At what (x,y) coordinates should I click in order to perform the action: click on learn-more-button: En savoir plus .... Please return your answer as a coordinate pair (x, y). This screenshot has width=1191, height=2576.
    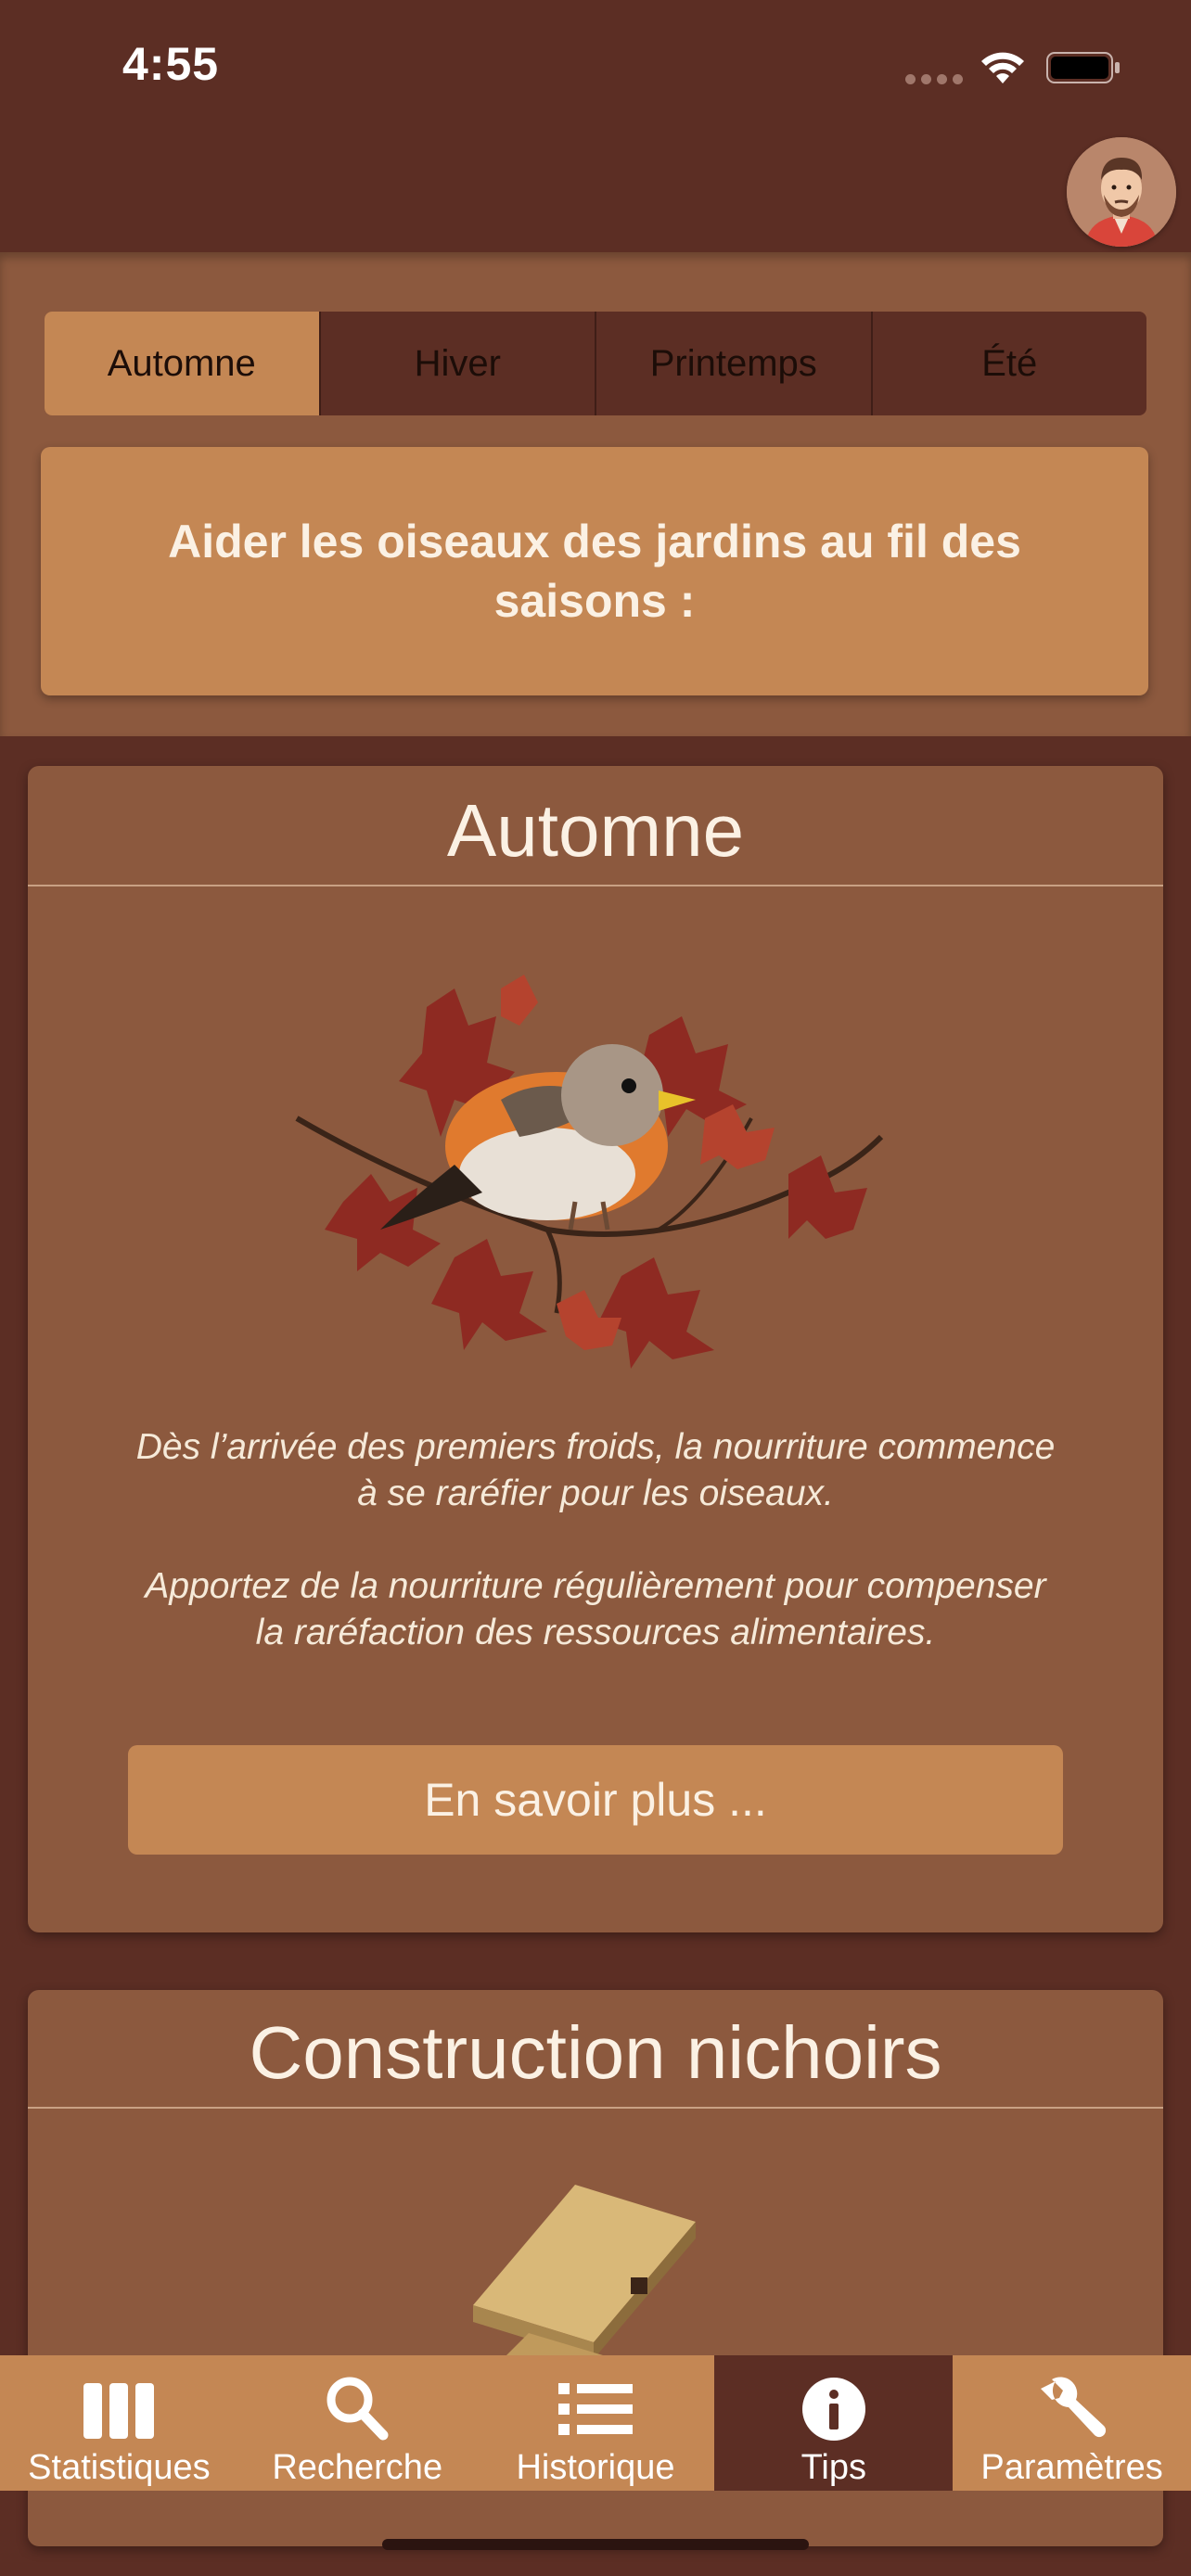
    Looking at the image, I should click on (595, 1800).